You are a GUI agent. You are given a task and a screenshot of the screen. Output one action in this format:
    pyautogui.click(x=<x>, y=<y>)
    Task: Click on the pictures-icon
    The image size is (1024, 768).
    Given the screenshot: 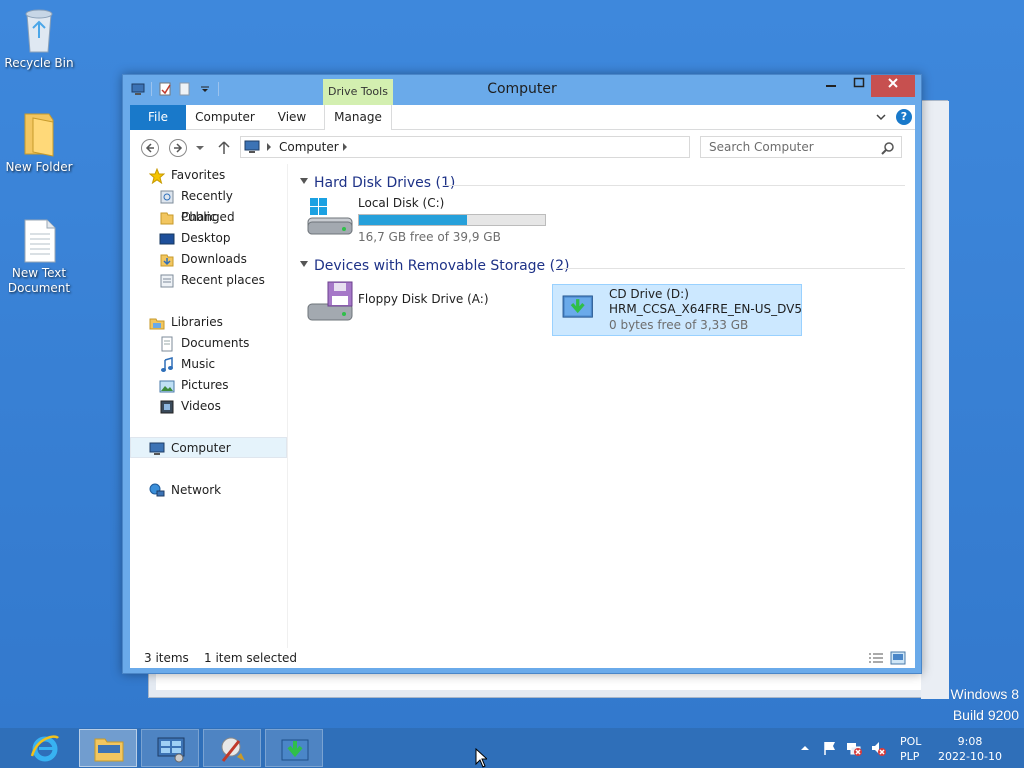 What is the action you would take?
    pyautogui.click(x=167, y=386)
    